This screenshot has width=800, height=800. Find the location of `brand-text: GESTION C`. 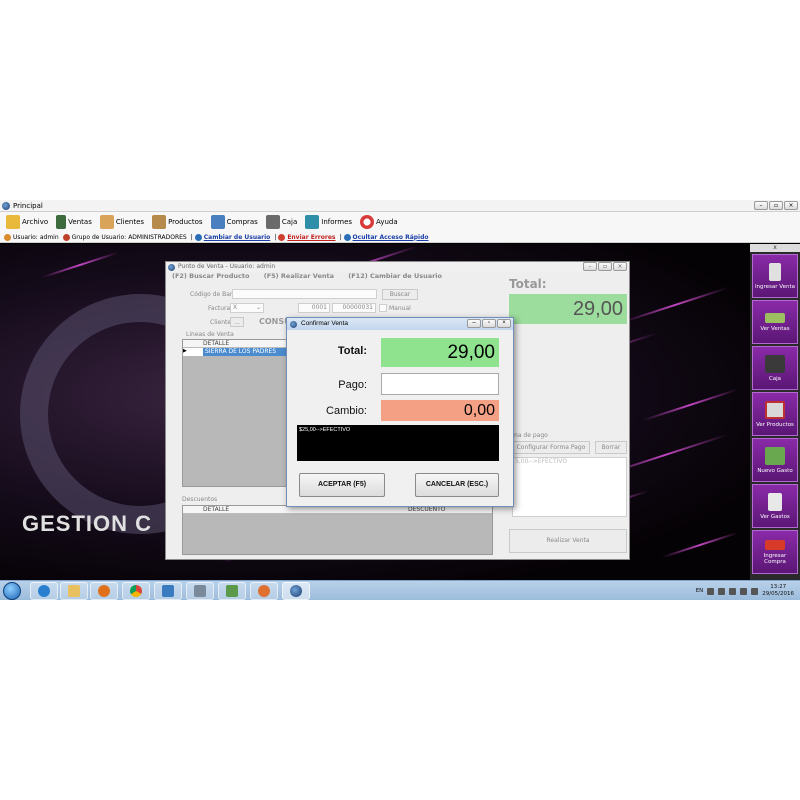

brand-text: GESTION C is located at coordinates (87, 523).